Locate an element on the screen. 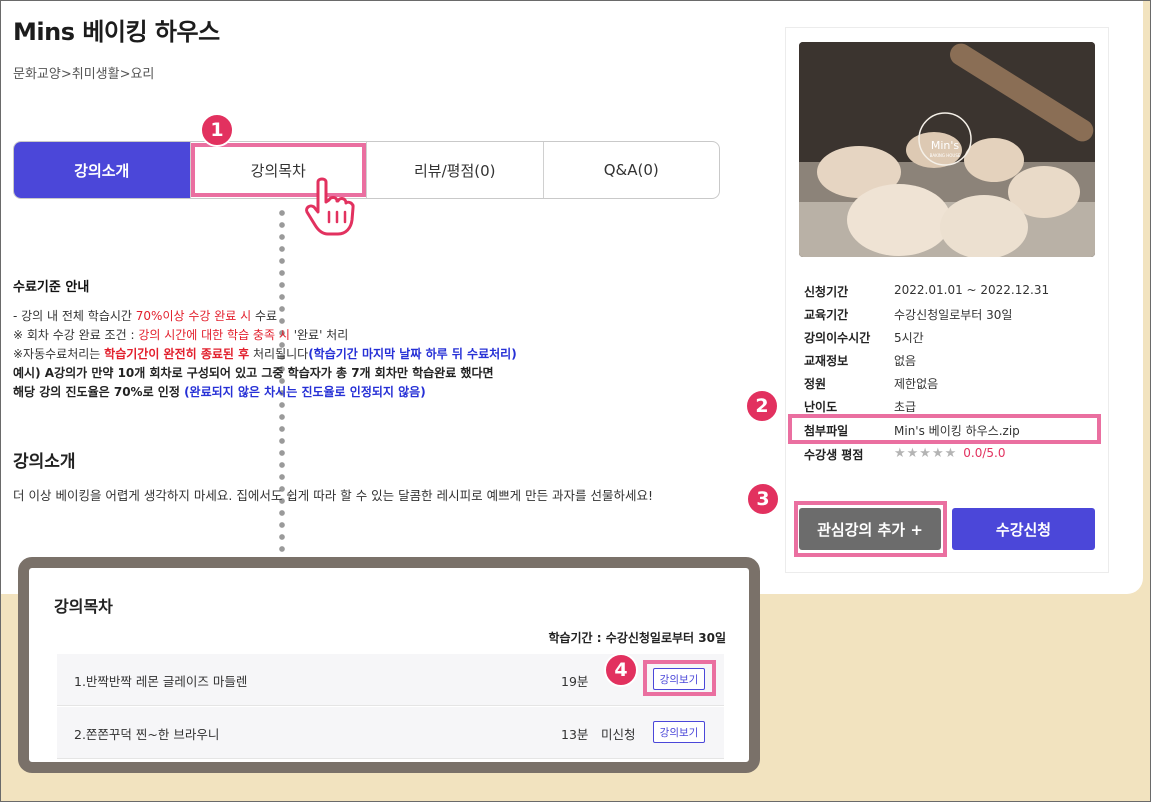 Image resolution: width=1151 pixels, height=802 pixels. step-badge-1: 1 is located at coordinates (217, 130).